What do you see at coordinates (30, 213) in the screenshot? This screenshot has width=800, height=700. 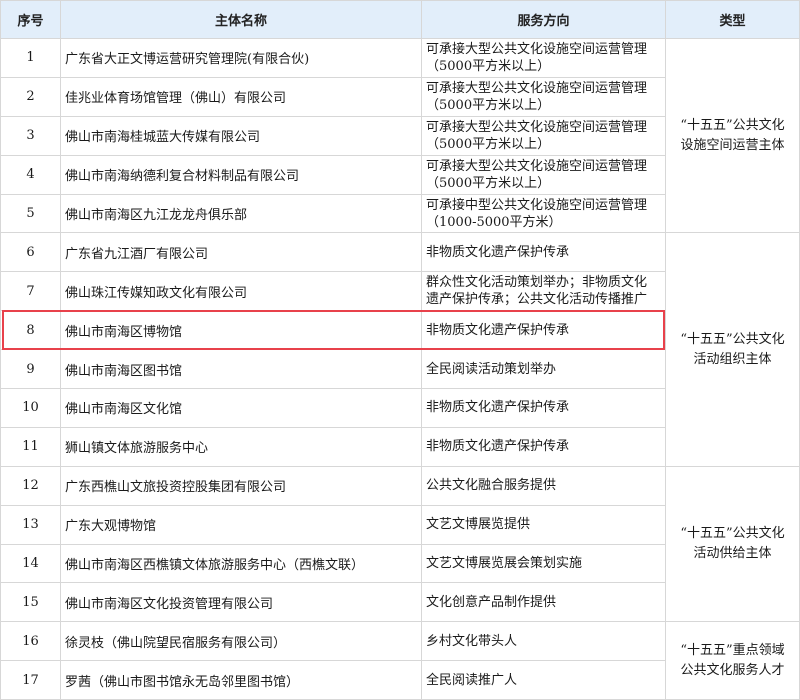 I see `row-number: 5` at bounding box center [30, 213].